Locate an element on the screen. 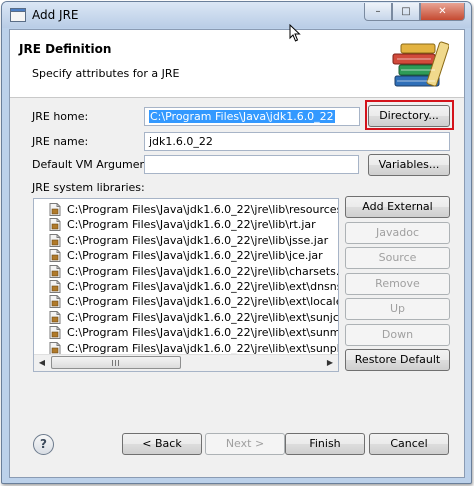 This screenshot has height=486, width=474. jre-home-value: C:\Program Files\Java\jdk1.6.0_22 is located at coordinates (242, 116).